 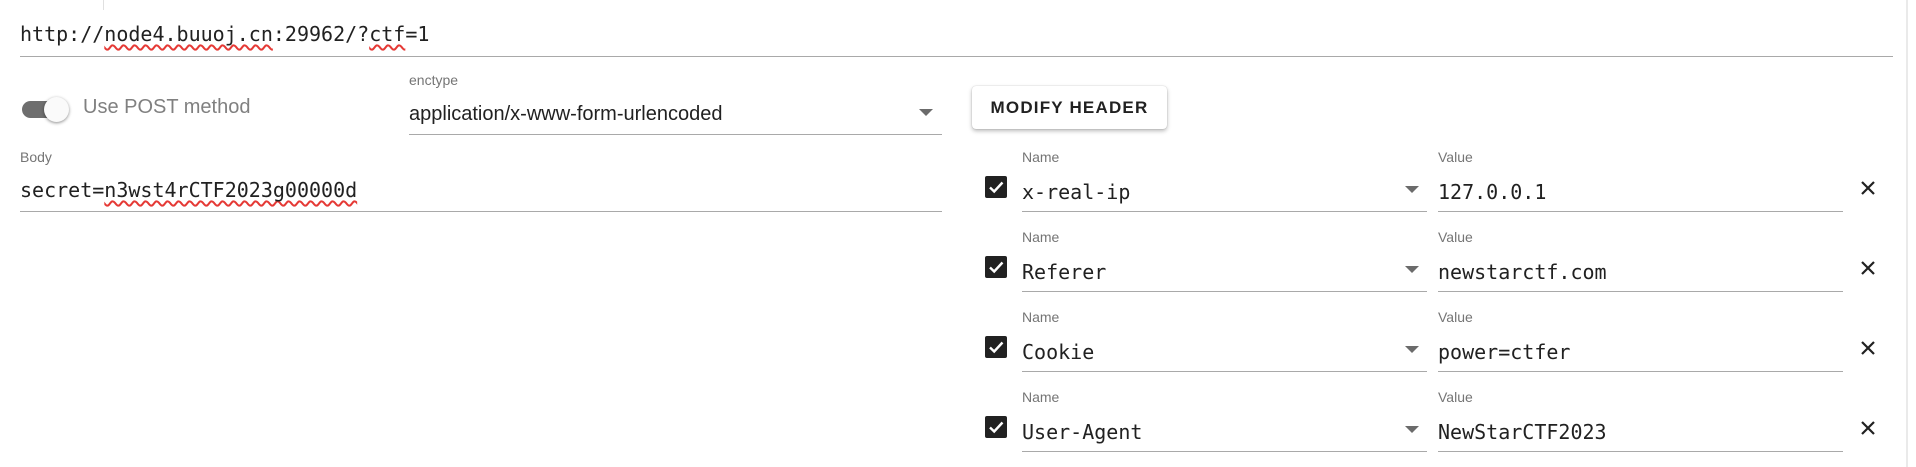 What do you see at coordinates (481, 211) in the screenshot?
I see `body-underline` at bounding box center [481, 211].